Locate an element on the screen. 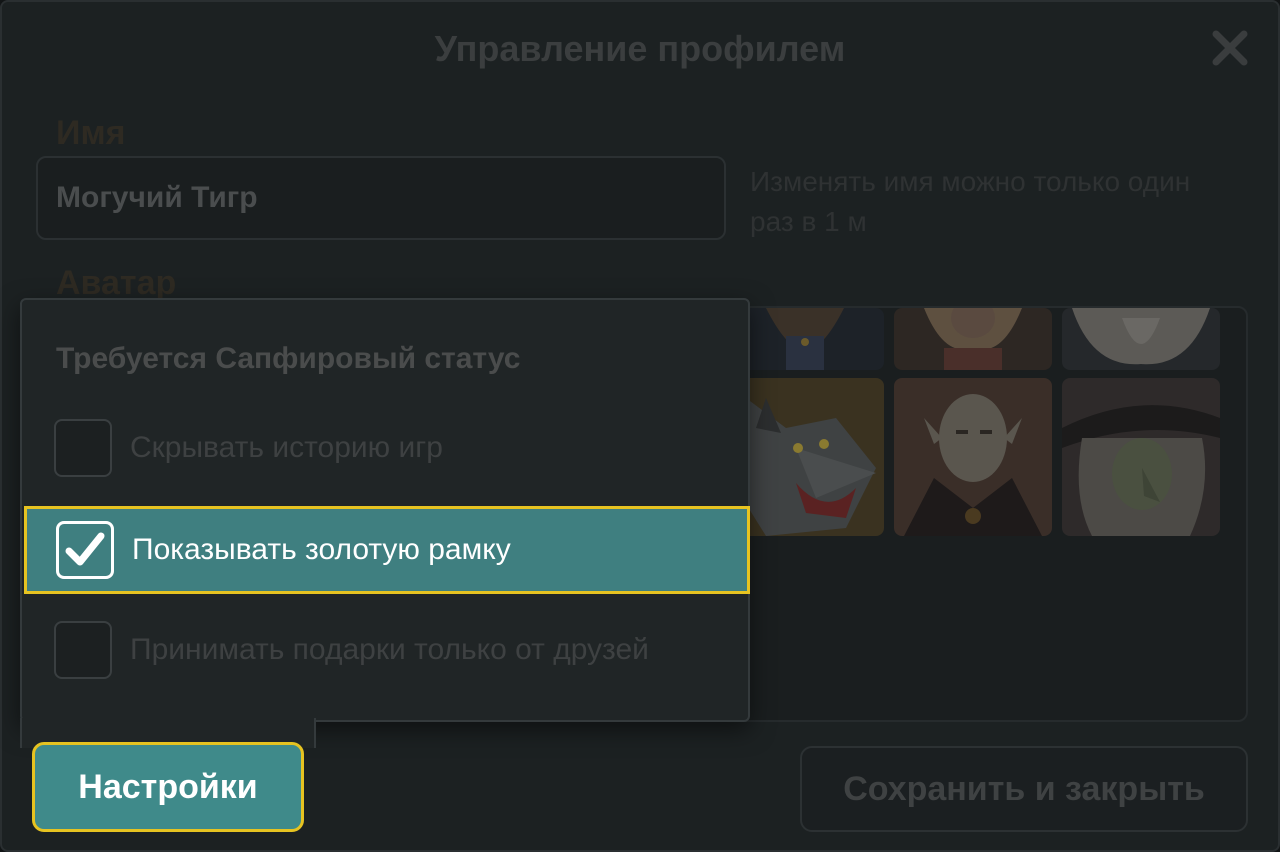  close-icon is located at coordinates (1230, 48).